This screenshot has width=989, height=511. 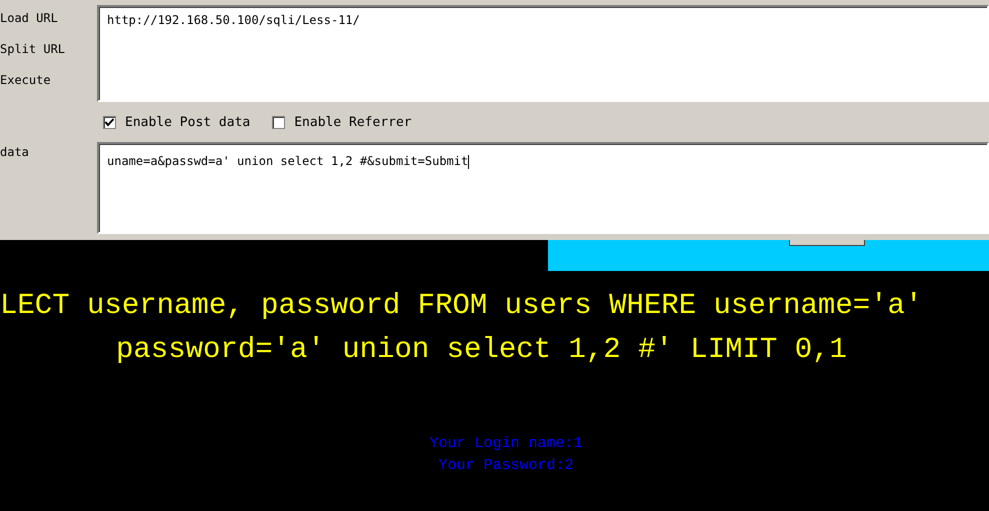 I want to click on toolbar-action: Split URL, so click(x=48, y=49).